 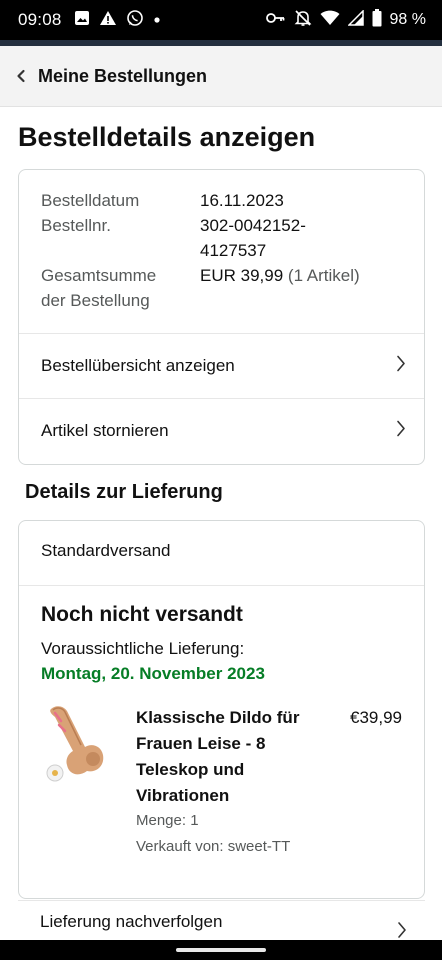 What do you see at coordinates (138, 366) in the screenshot?
I see `view-order-summary-label: Bestellübersicht anzeigen` at bounding box center [138, 366].